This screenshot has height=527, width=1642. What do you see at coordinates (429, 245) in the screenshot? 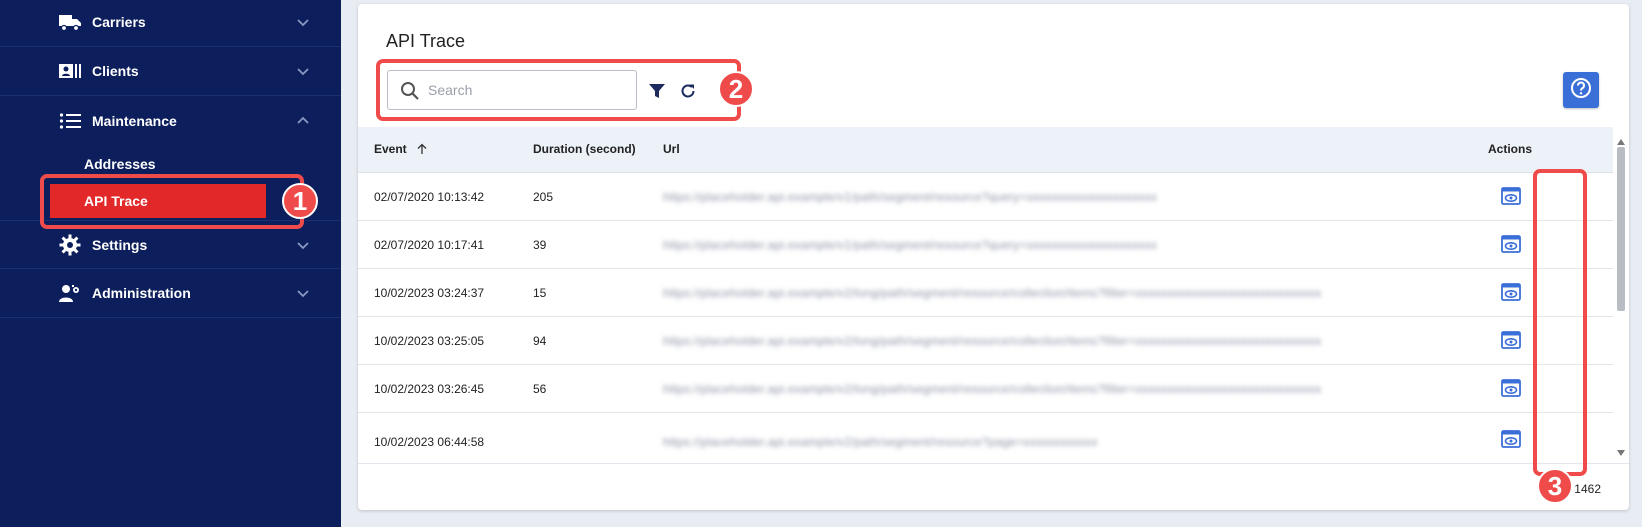
I see `cell-event: 02/07/2020 10:17:41` at bounding box center [429, 245].